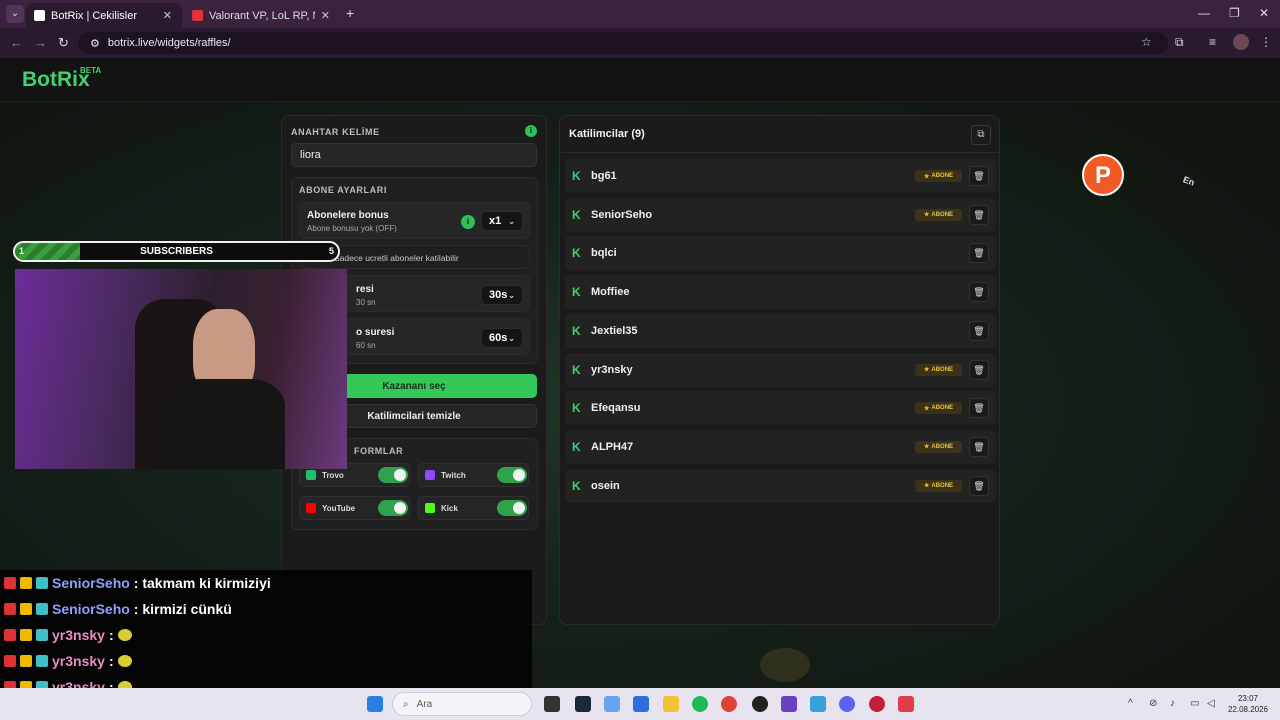 Image resolution: width=1280 pixels, height=720 pixels. I want to click on sub-goal-target: 5, so click(331, 251).